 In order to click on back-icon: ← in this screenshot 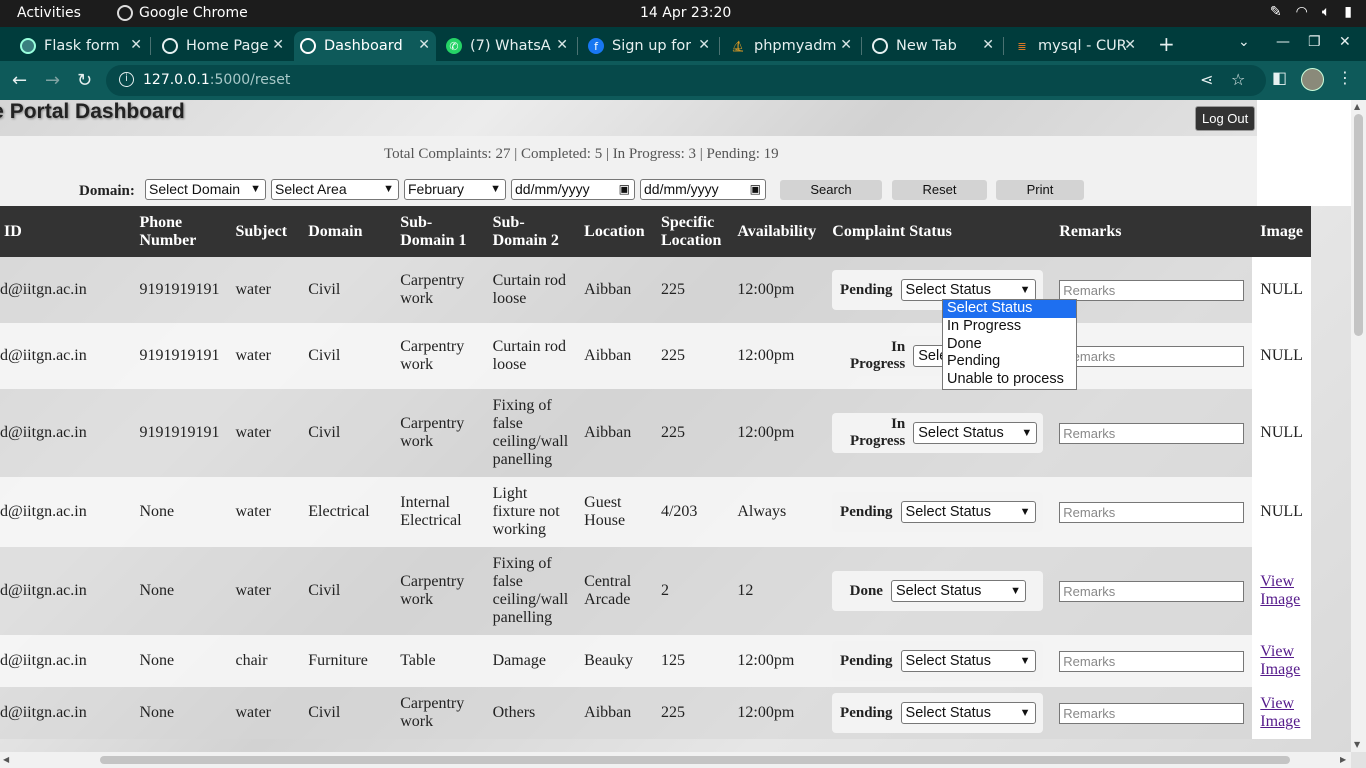, I will do `click(19, 80)`.